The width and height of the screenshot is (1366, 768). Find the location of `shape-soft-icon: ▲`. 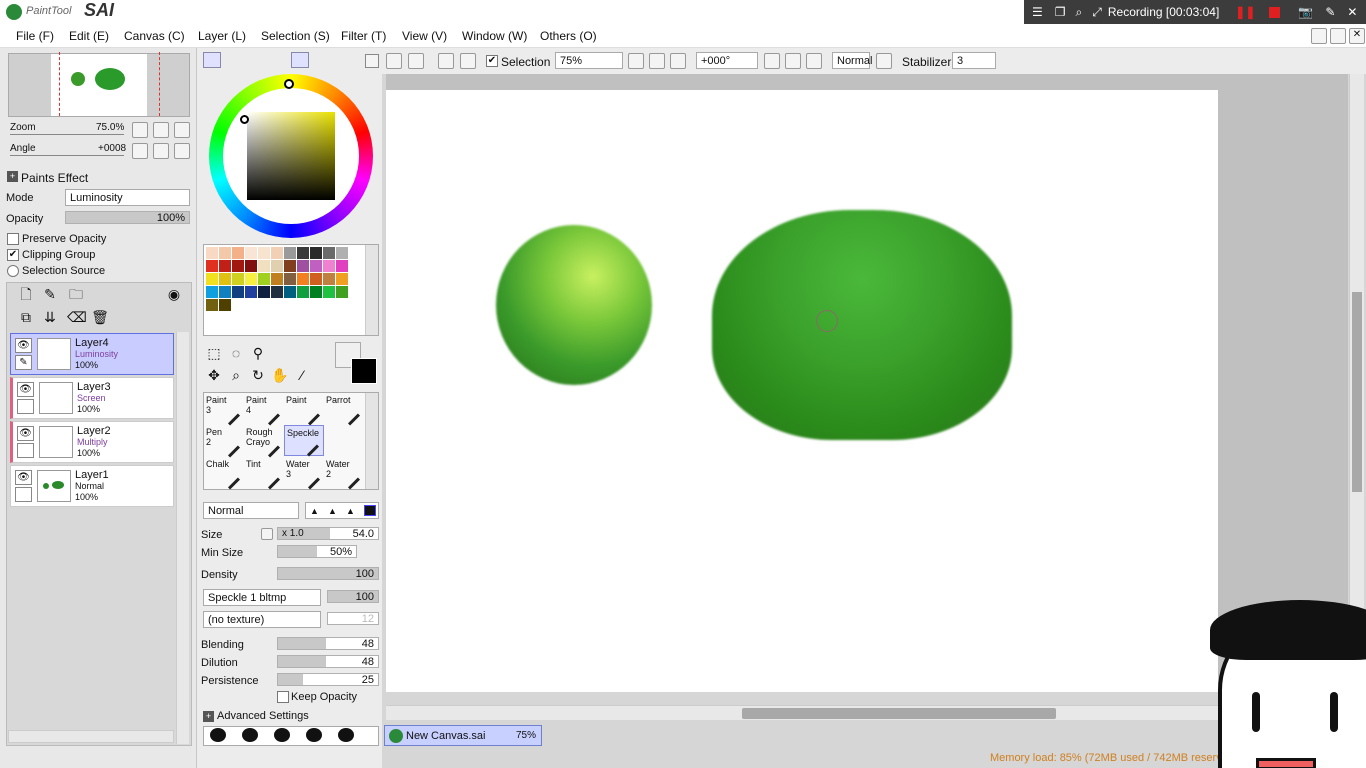

shape-soft-icon: ▲ is located at coordinates (332, 511).